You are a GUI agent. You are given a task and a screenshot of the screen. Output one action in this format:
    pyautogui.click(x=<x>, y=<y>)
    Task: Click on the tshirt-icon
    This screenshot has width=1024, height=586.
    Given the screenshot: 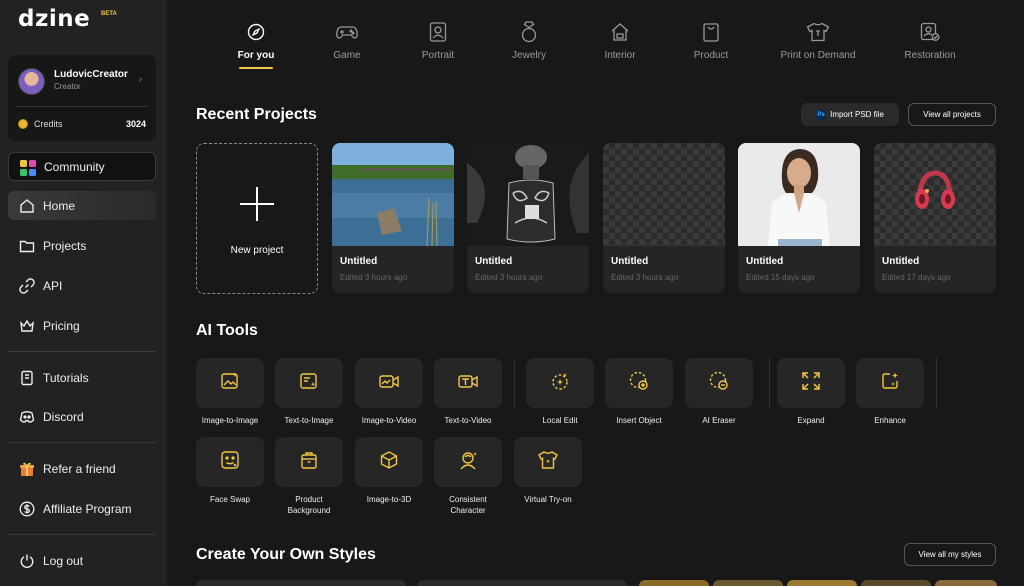 What is the action you would take?
    pyautogui.click(x=818, y=32)
    